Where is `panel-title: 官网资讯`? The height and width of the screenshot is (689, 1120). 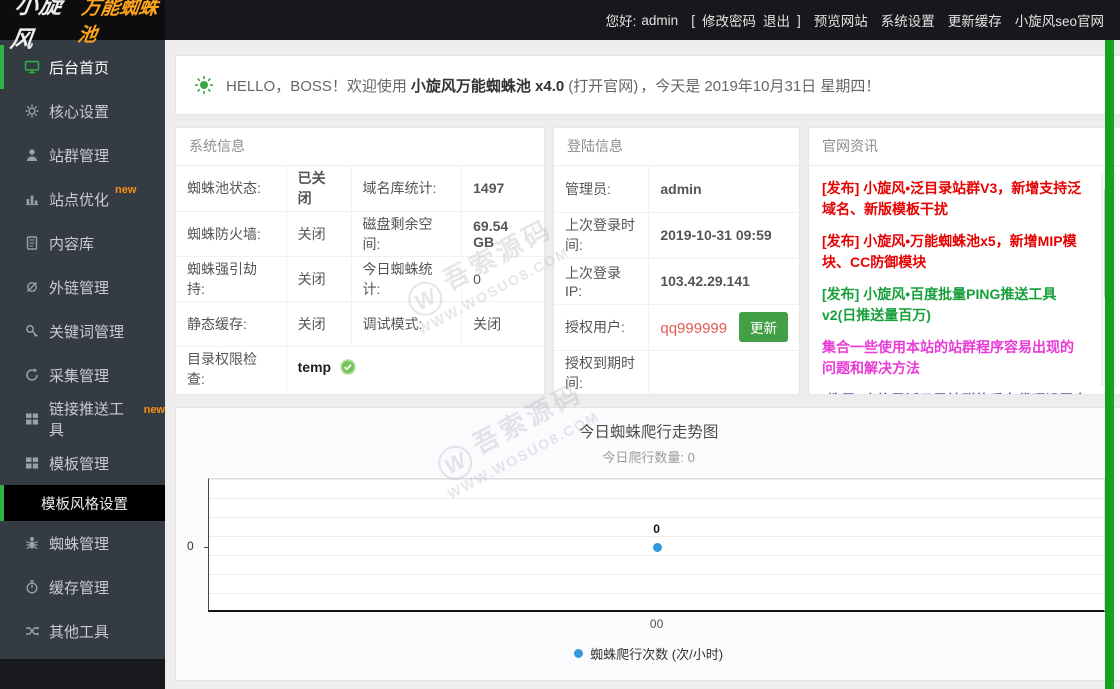
panel-title: 官网资讯 is located at coordinates (964, 147).